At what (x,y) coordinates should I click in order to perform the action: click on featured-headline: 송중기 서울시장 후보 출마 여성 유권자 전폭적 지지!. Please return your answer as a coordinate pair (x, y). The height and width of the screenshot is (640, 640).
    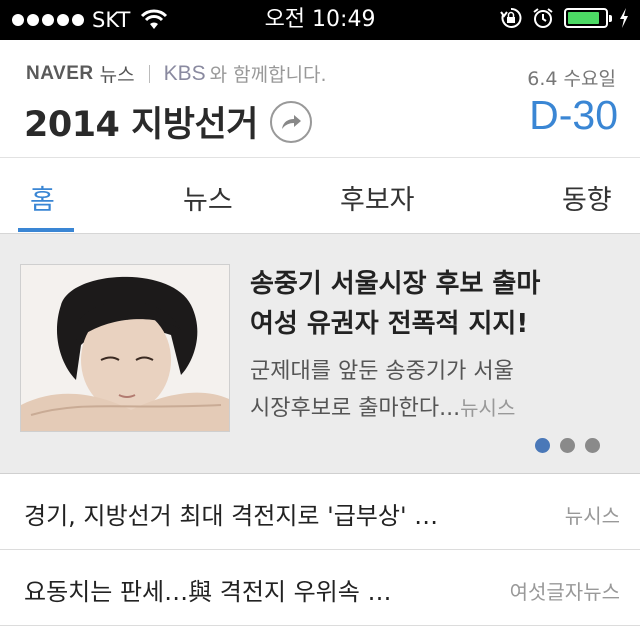
    Looking at the image, I should click on (440, 304).